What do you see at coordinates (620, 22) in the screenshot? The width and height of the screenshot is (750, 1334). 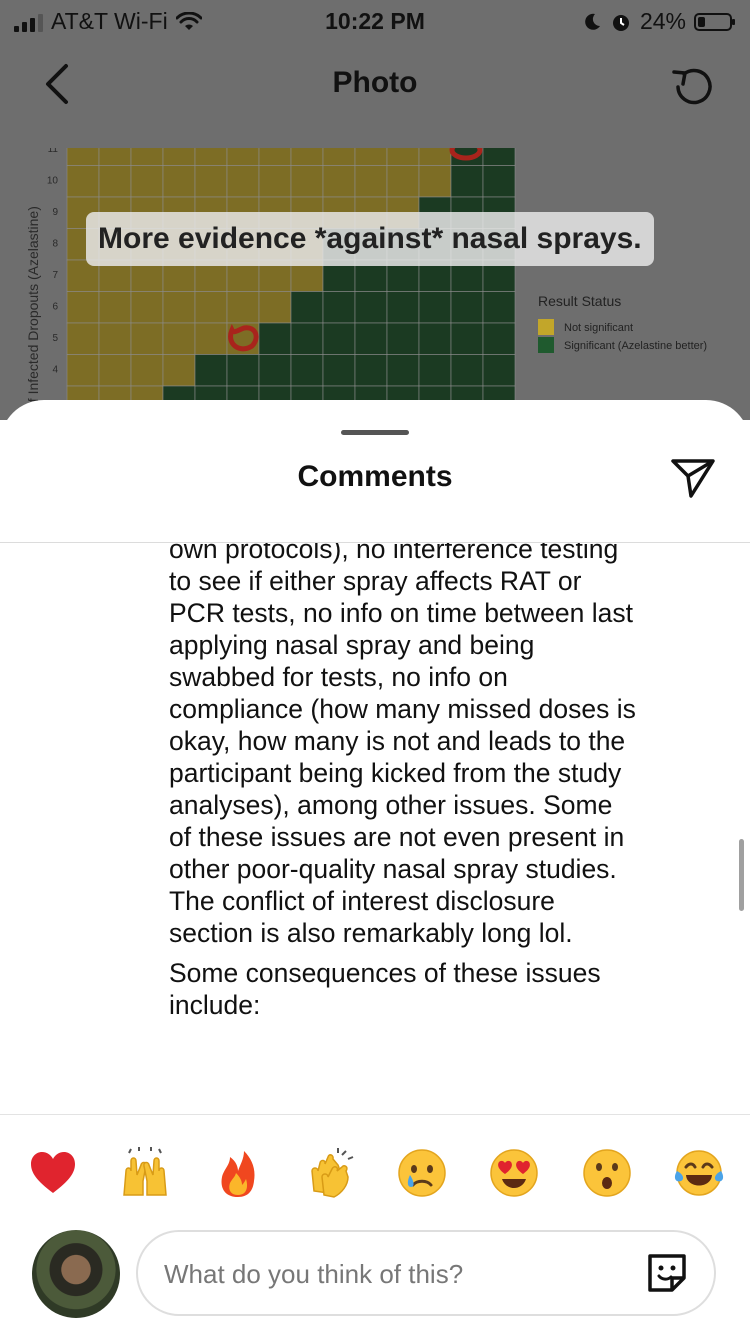 I see `alarm-icon` at bounding box center [620, 22].